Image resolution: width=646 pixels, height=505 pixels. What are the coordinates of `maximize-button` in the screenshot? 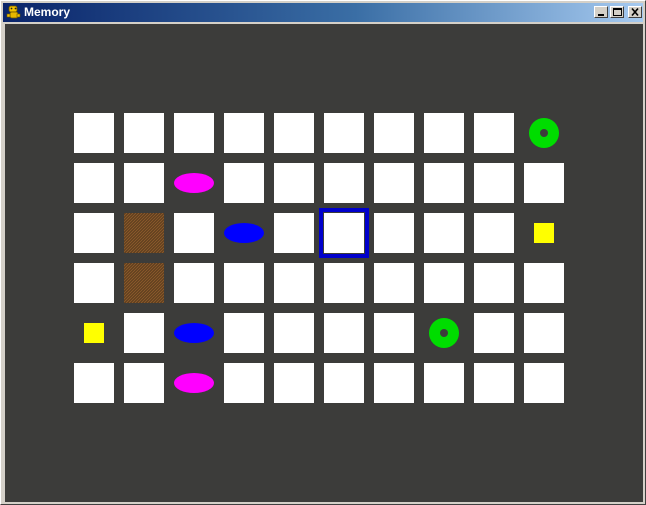 It's located at (617, 12).